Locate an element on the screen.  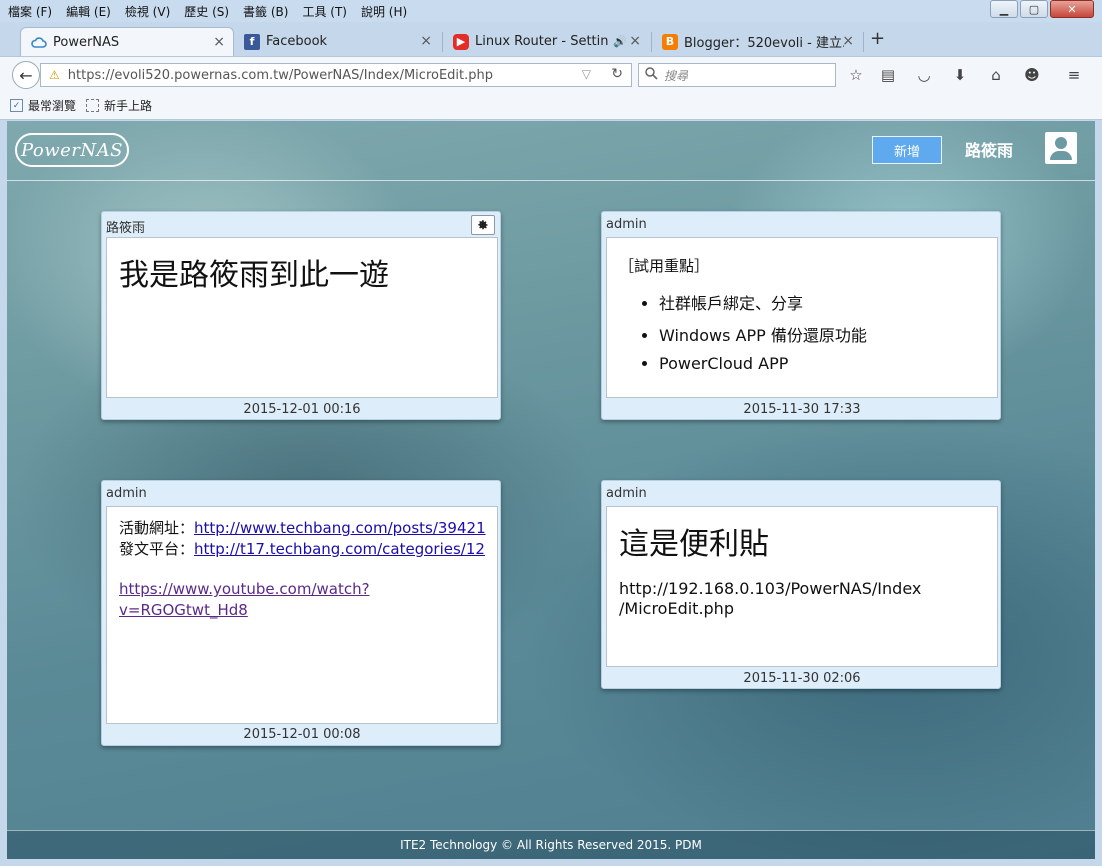
tab-label: Facebook is located at coordinates (297, 41).